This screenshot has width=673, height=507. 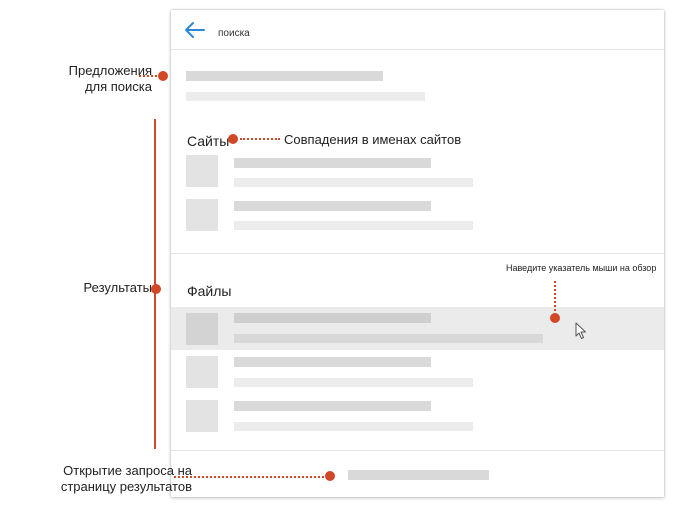 What do you see at coordinates (148, 76) in the screenshot?
I see `suggestions-connector` at bounding box center [148, 76].